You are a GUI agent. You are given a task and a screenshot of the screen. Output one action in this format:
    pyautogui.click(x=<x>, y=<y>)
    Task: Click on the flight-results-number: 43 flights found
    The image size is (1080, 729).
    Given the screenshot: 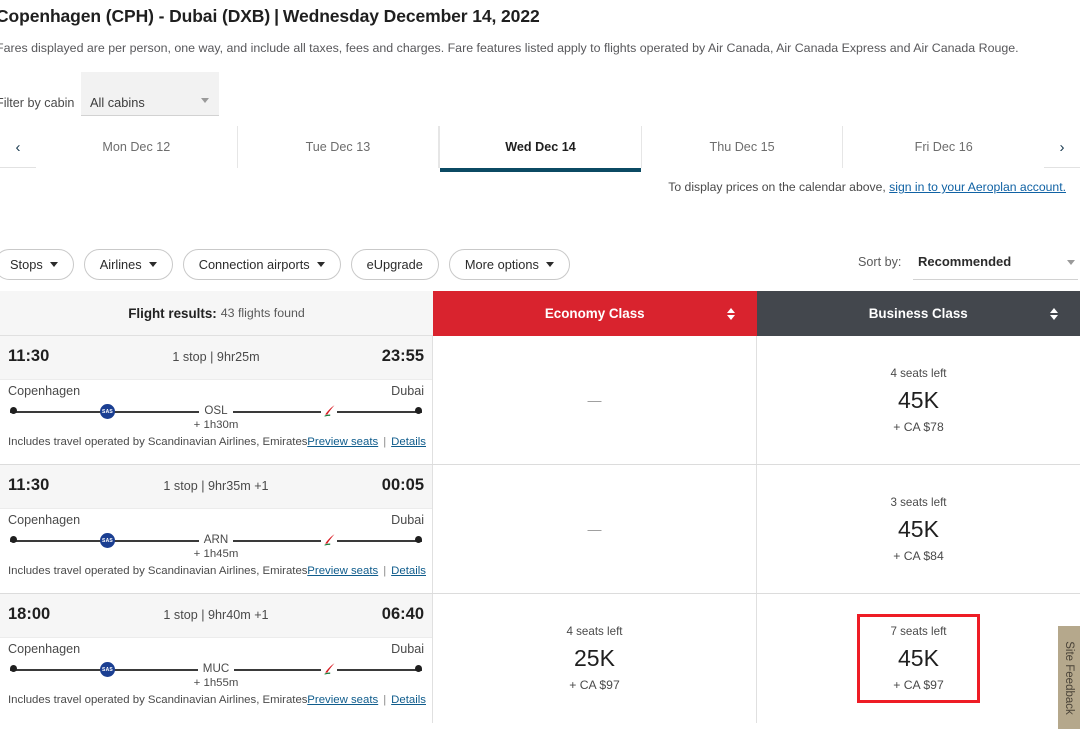 What is the action you would take?
    pyautogui.click(x=262, y=313)
    